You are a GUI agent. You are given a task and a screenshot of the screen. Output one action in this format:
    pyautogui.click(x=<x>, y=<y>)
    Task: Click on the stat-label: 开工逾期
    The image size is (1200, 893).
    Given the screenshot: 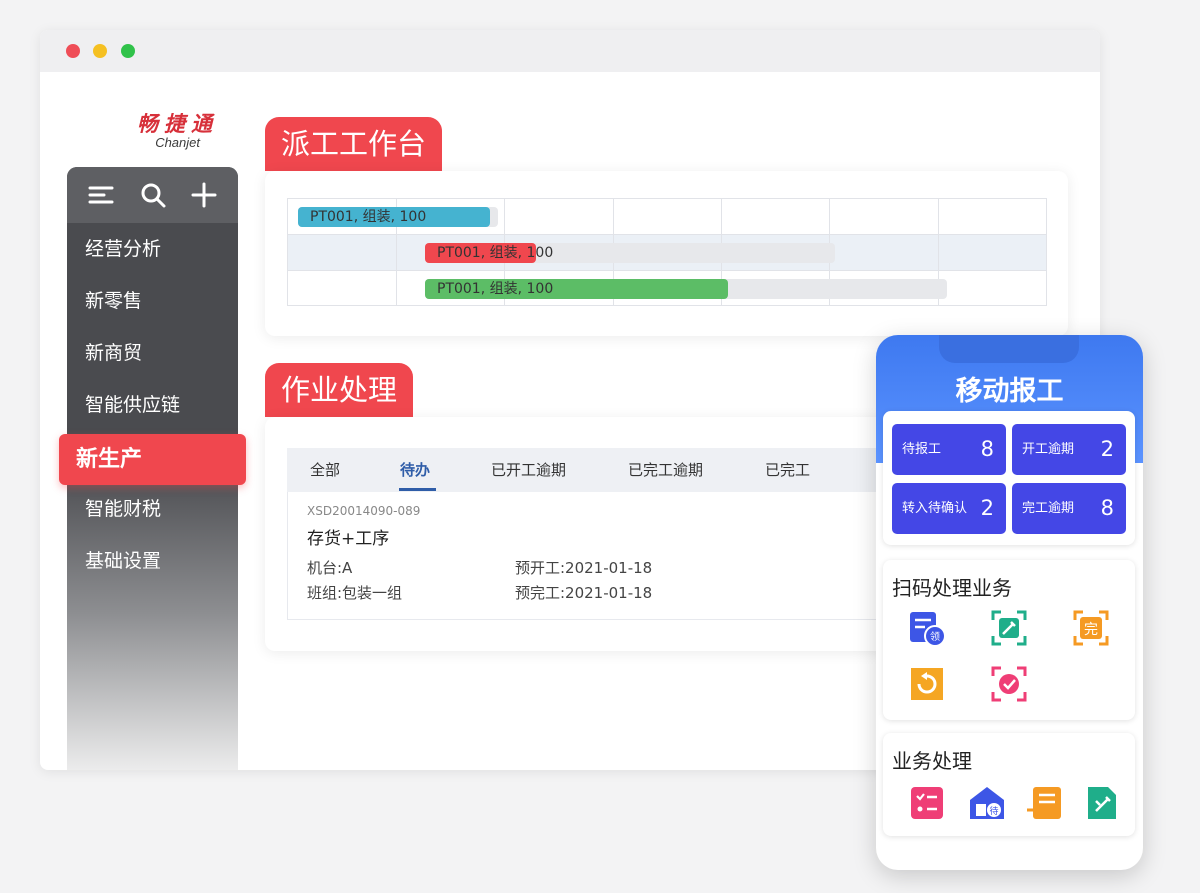 What is the action you would take?
    pyautogui.click(x=1048, y=449)
    